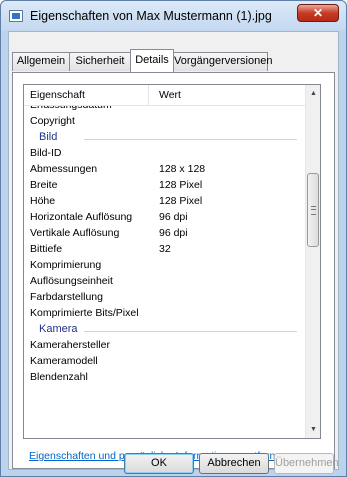 This screenshot has width=347, height=477. What do you see at coordinates (100, 61) in the screenshot?
I see `tab-sicherheit: Sicherheit` at bounding box center [100, 61].